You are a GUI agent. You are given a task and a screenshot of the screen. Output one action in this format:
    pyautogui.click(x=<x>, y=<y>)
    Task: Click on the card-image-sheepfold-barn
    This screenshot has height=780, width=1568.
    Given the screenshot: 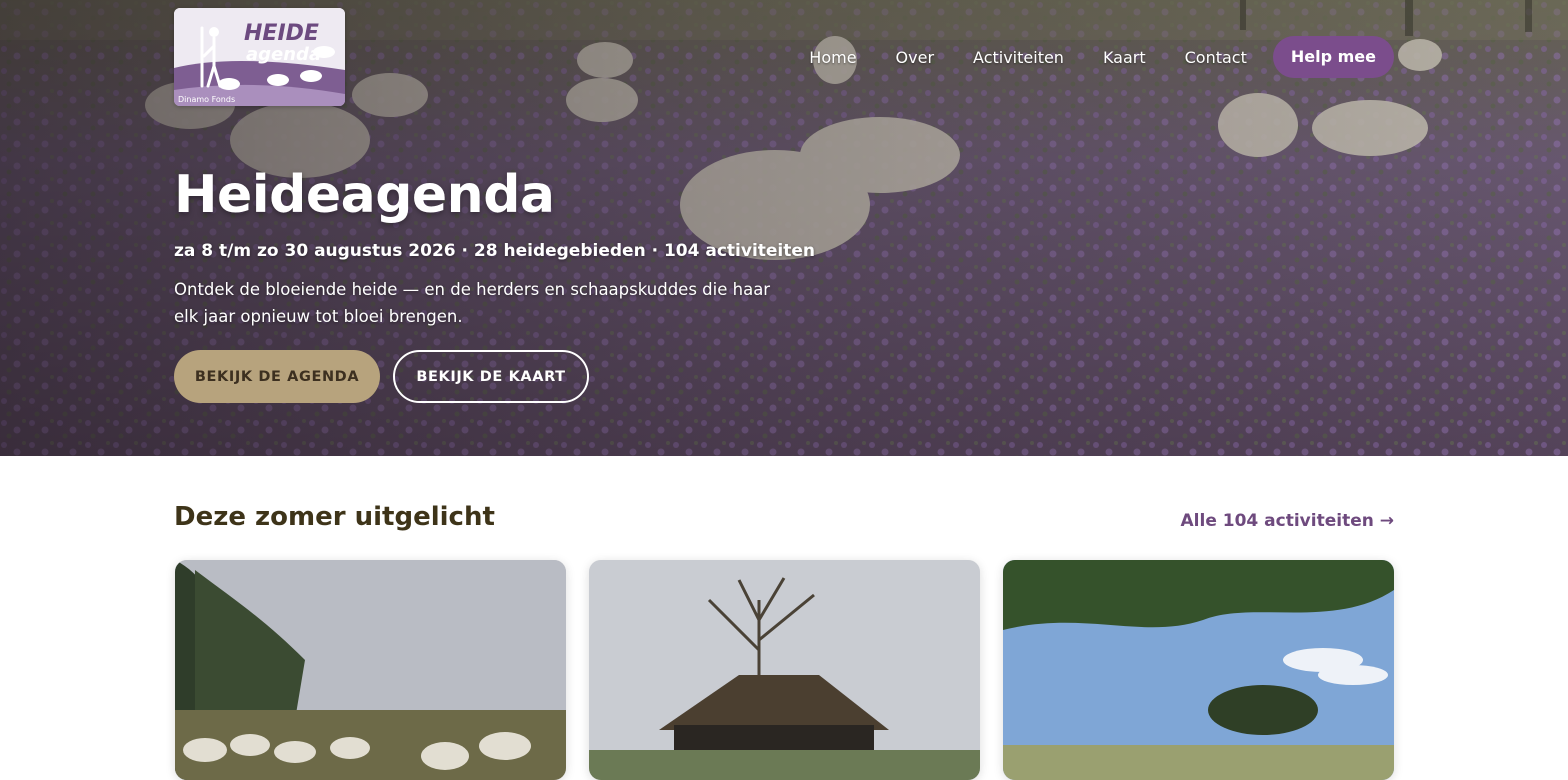 What is the action you would take?
    pyautogui.click(x=784, y=670)
    